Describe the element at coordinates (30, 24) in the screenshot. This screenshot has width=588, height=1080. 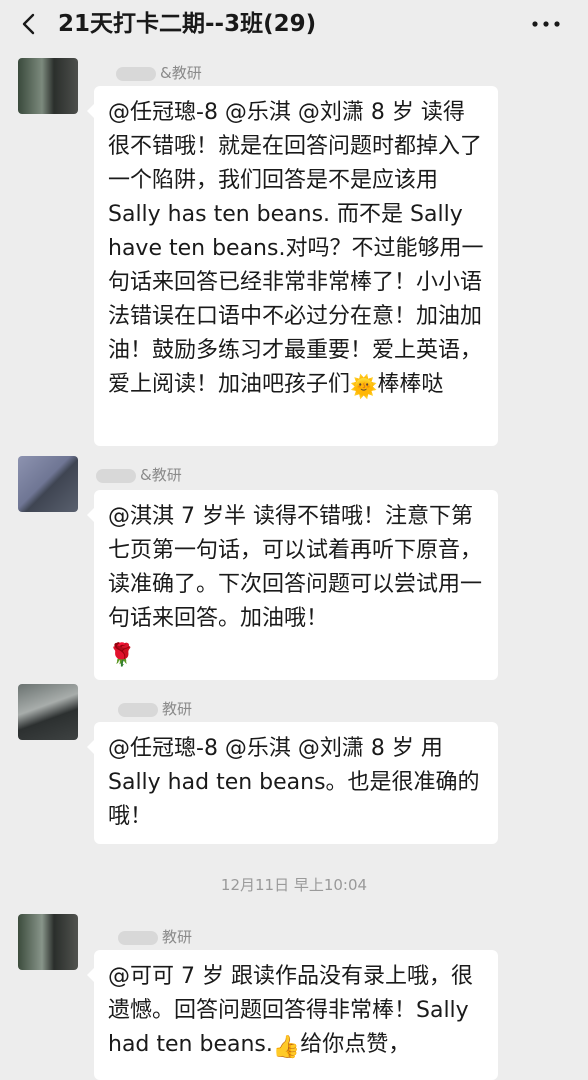
I see `back-arrow-icon` at that location.